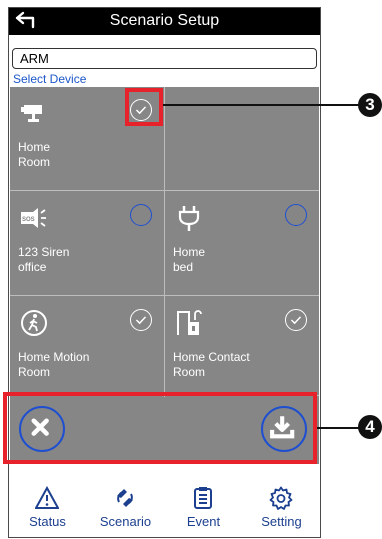  What do you see at coordinates (44, 252) in the screenshot?
I see `device-name: 123 Siren` at bounding box center [44, 252].